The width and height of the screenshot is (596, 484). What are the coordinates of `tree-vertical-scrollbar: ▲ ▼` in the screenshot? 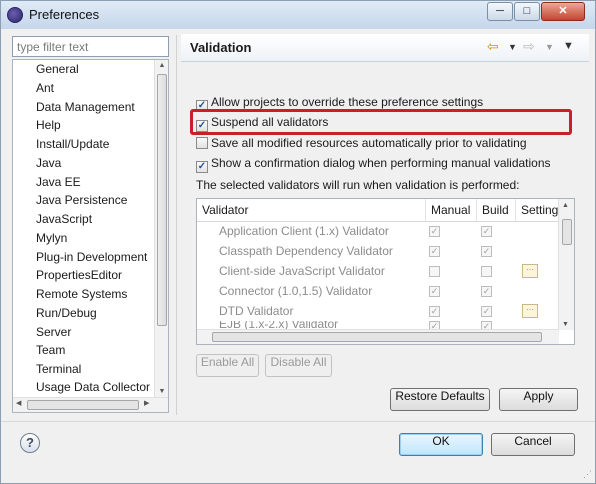 It's located at (161, 228).